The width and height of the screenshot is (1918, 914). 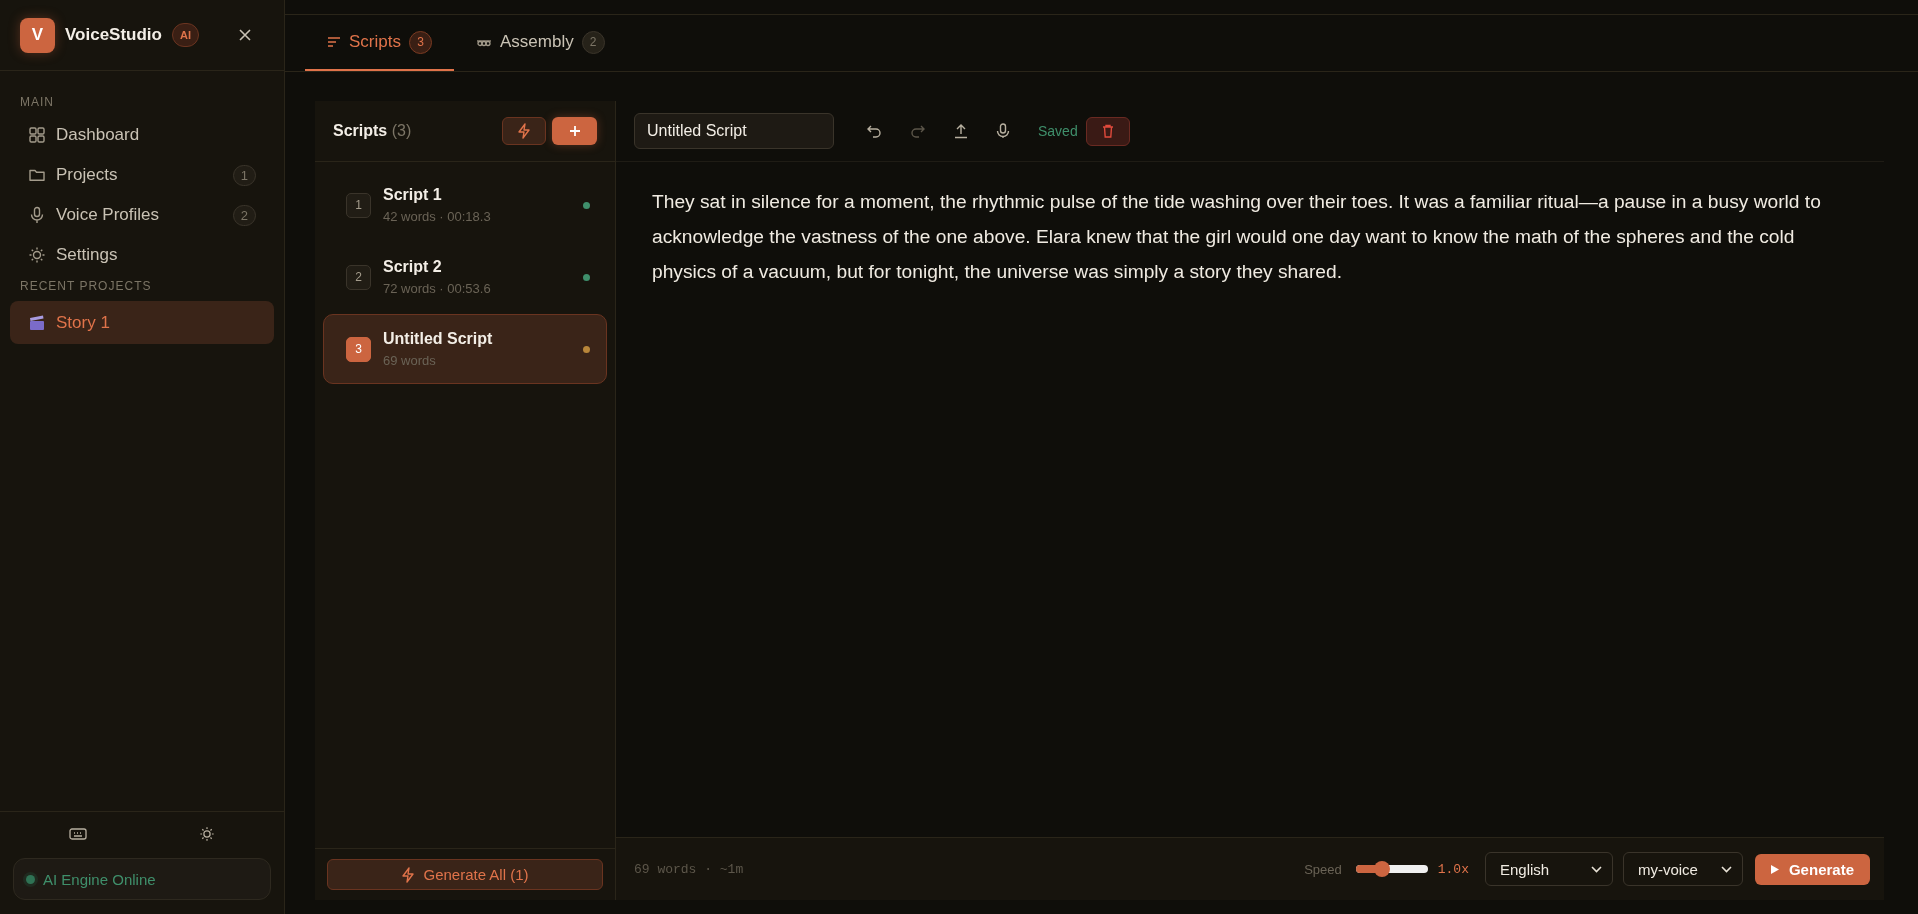 I want to click on script-title: Script 2, so click(x=413, y=267).